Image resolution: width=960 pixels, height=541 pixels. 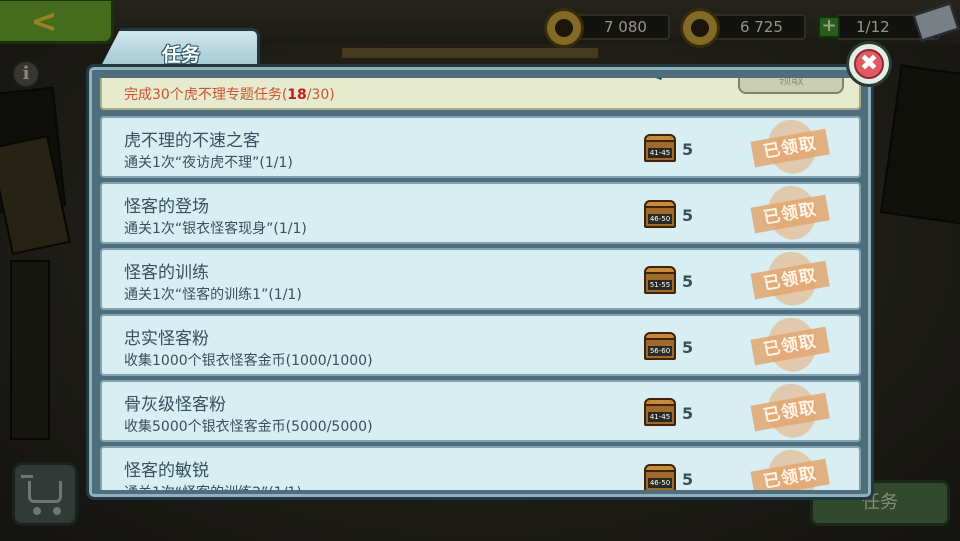 I want to click on task-desc: 收集1000个银衣怪客金币(1000/1000), so click(x=248, y=361).